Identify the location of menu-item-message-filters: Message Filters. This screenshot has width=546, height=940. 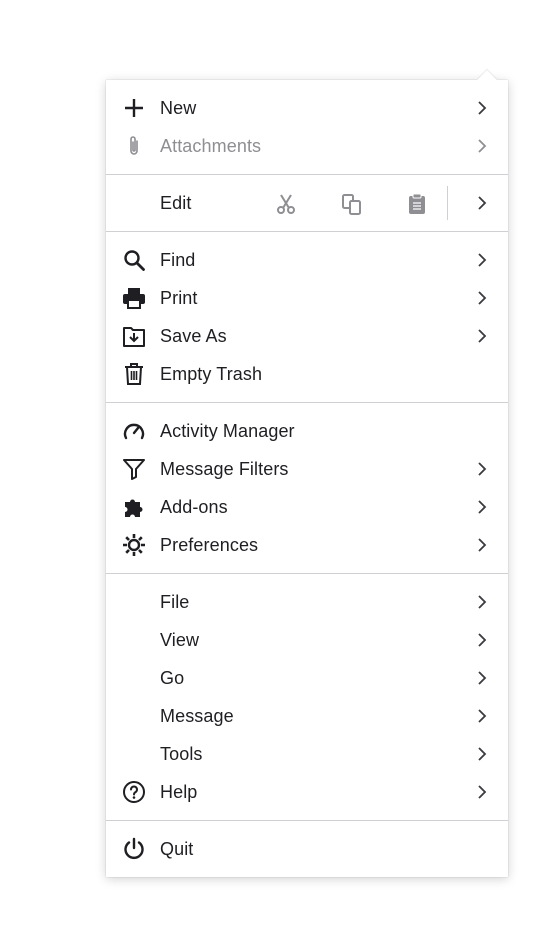
(307, 469).